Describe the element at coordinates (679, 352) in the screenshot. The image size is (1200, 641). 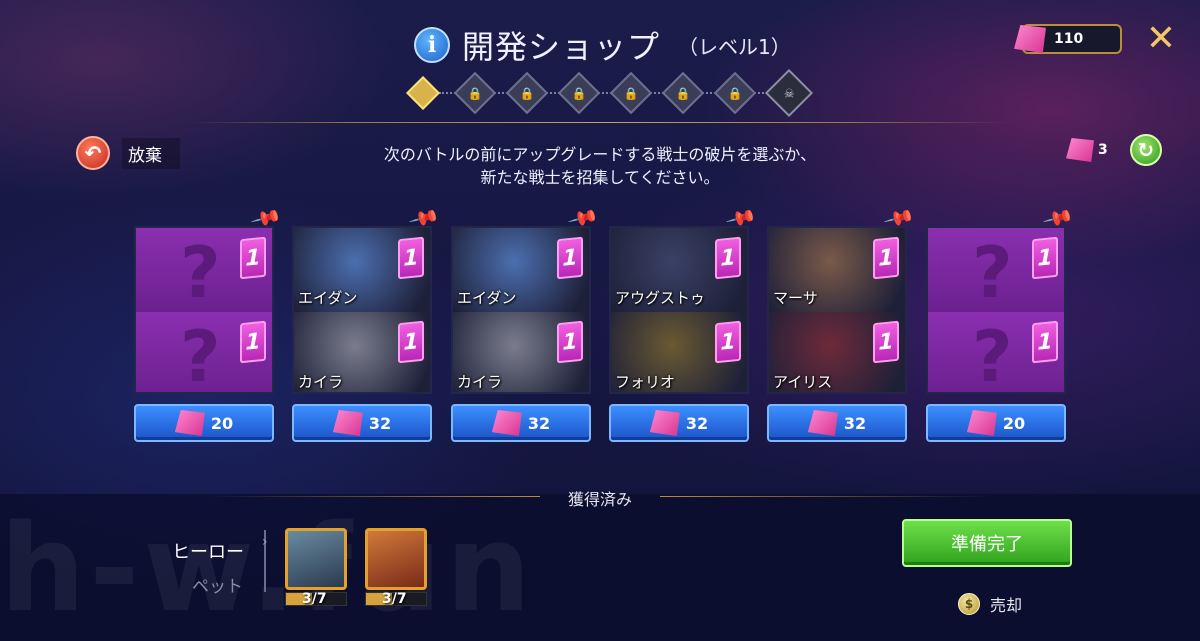
I see `hero-slot: フォリオ 1` at that location.